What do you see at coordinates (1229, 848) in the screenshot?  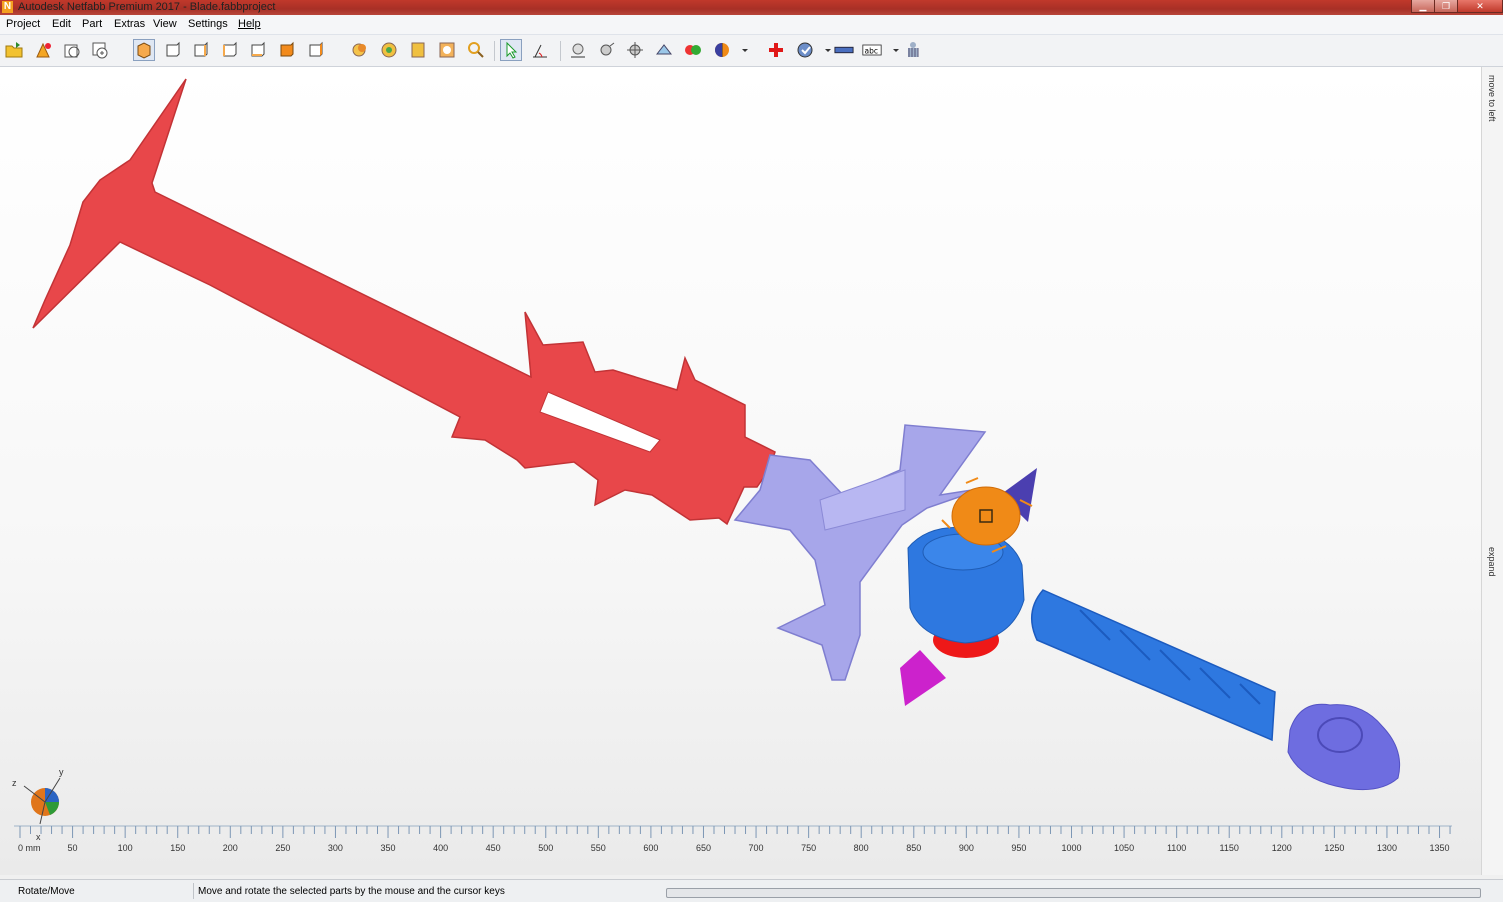 I see `ruler-tick-label: 1150` at bounding box center [1229, 848].